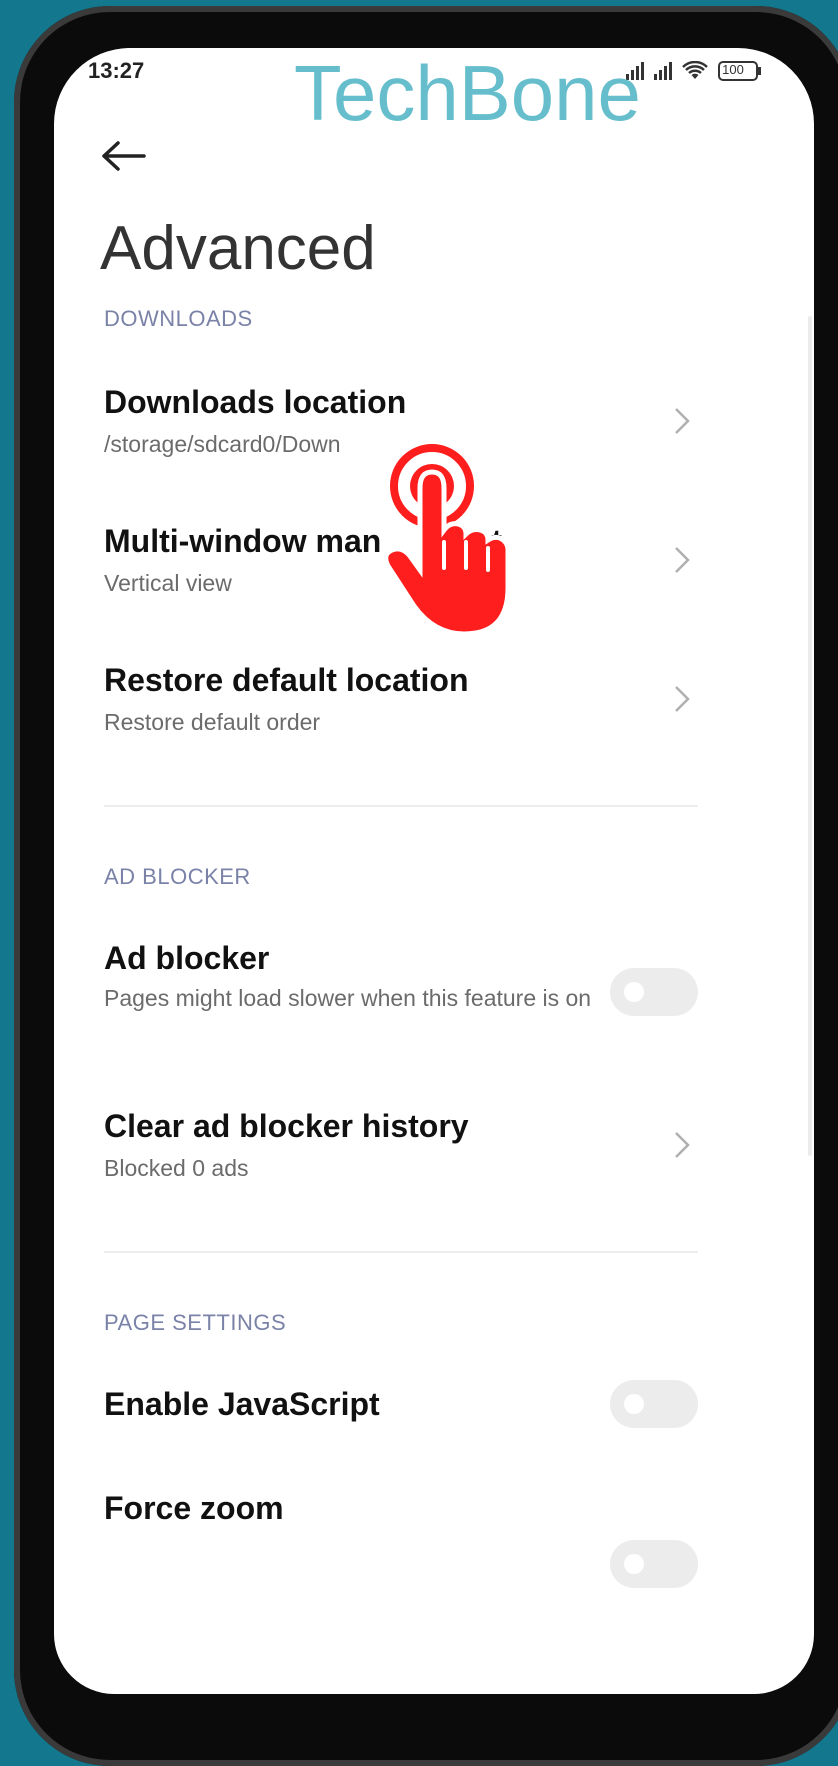 The width and height of the screenshot is (838, 1766). Describe the element at coordinates (116, 70) in the screenshot. I see `status-time: 13:27` at that location.